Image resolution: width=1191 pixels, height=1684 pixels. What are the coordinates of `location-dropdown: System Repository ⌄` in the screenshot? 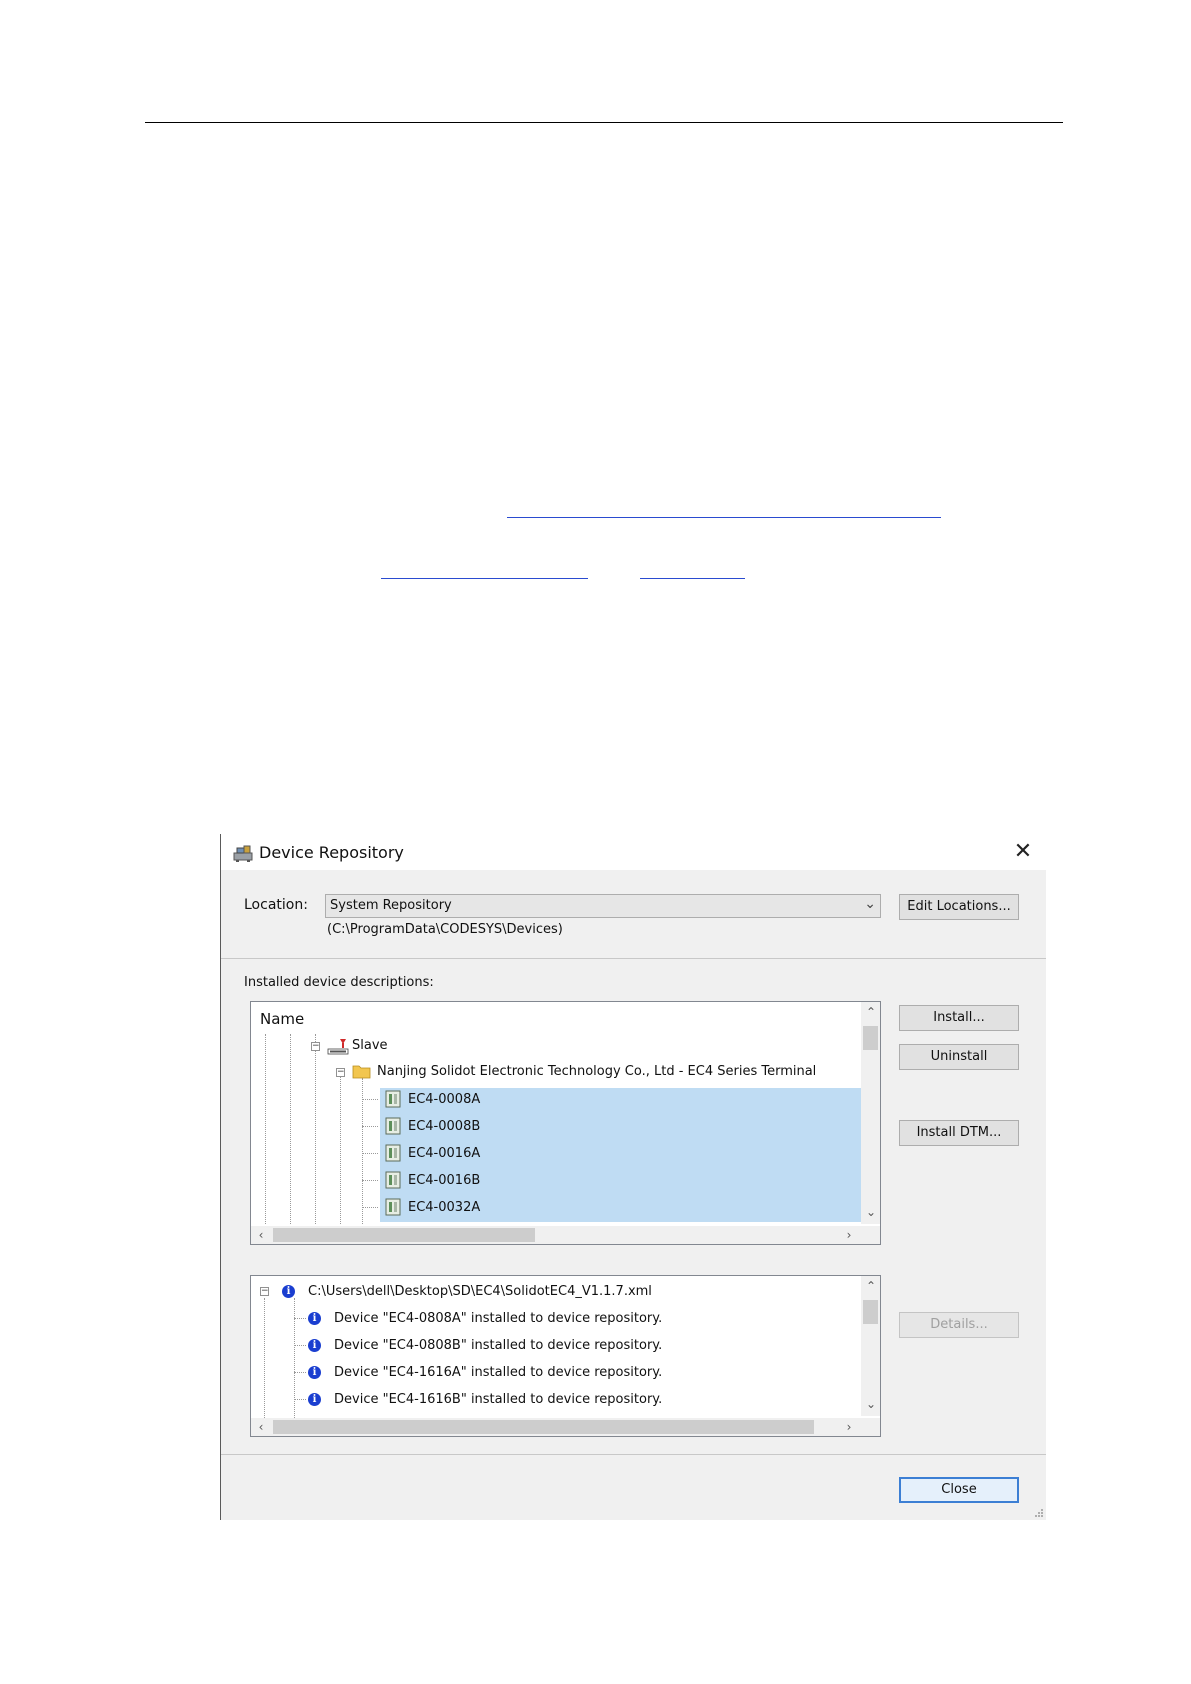 It's located at (603, 906).